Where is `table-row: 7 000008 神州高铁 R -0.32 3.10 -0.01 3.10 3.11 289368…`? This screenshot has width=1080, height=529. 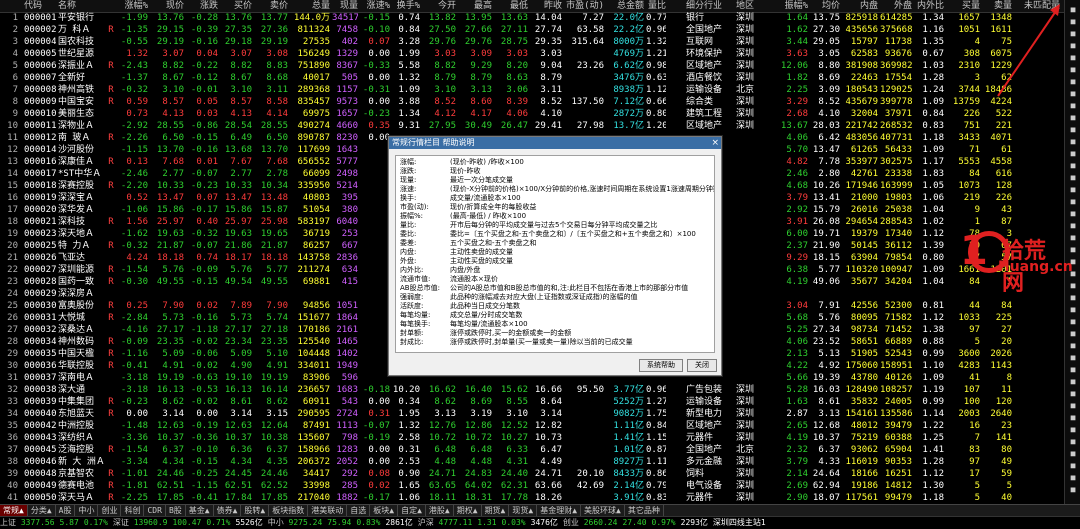 table-row: 7 000008 神州高铁 R -0.32 3.10 -0.01 3.10 3.11 289368… is located at coordinates (532, 90).